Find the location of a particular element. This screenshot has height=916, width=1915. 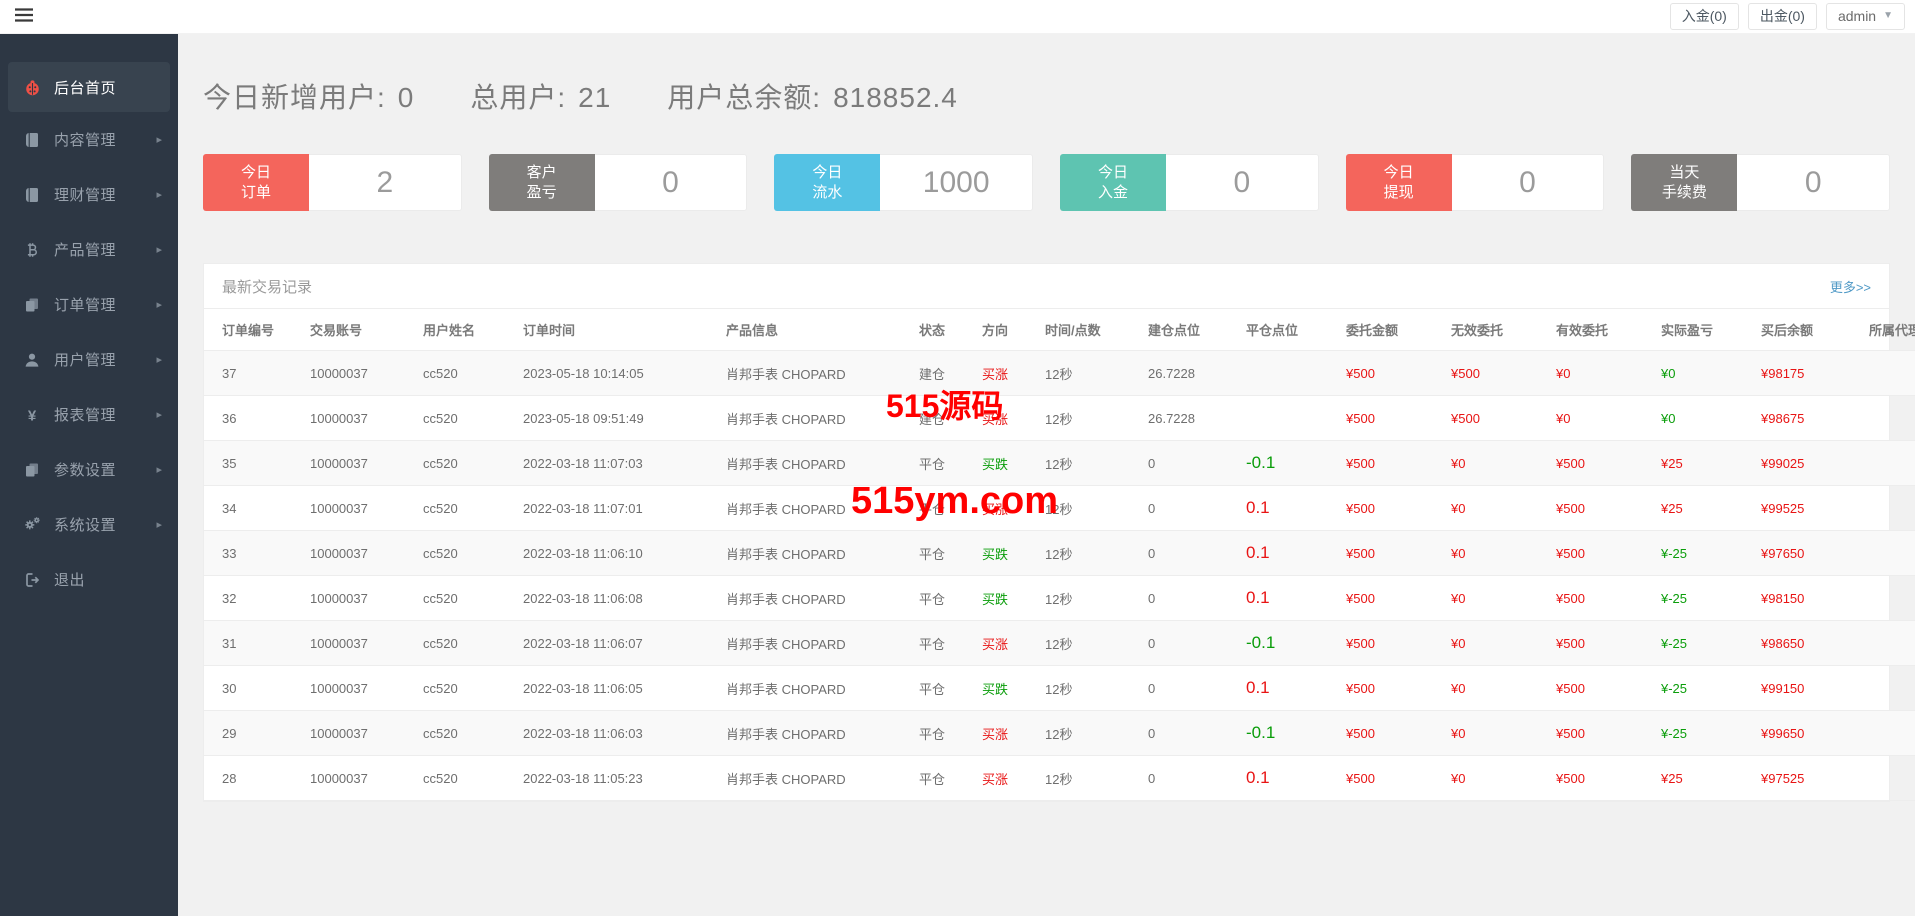

cell-actual-pnl: ¥25 is located at coordinates (1707, 778).